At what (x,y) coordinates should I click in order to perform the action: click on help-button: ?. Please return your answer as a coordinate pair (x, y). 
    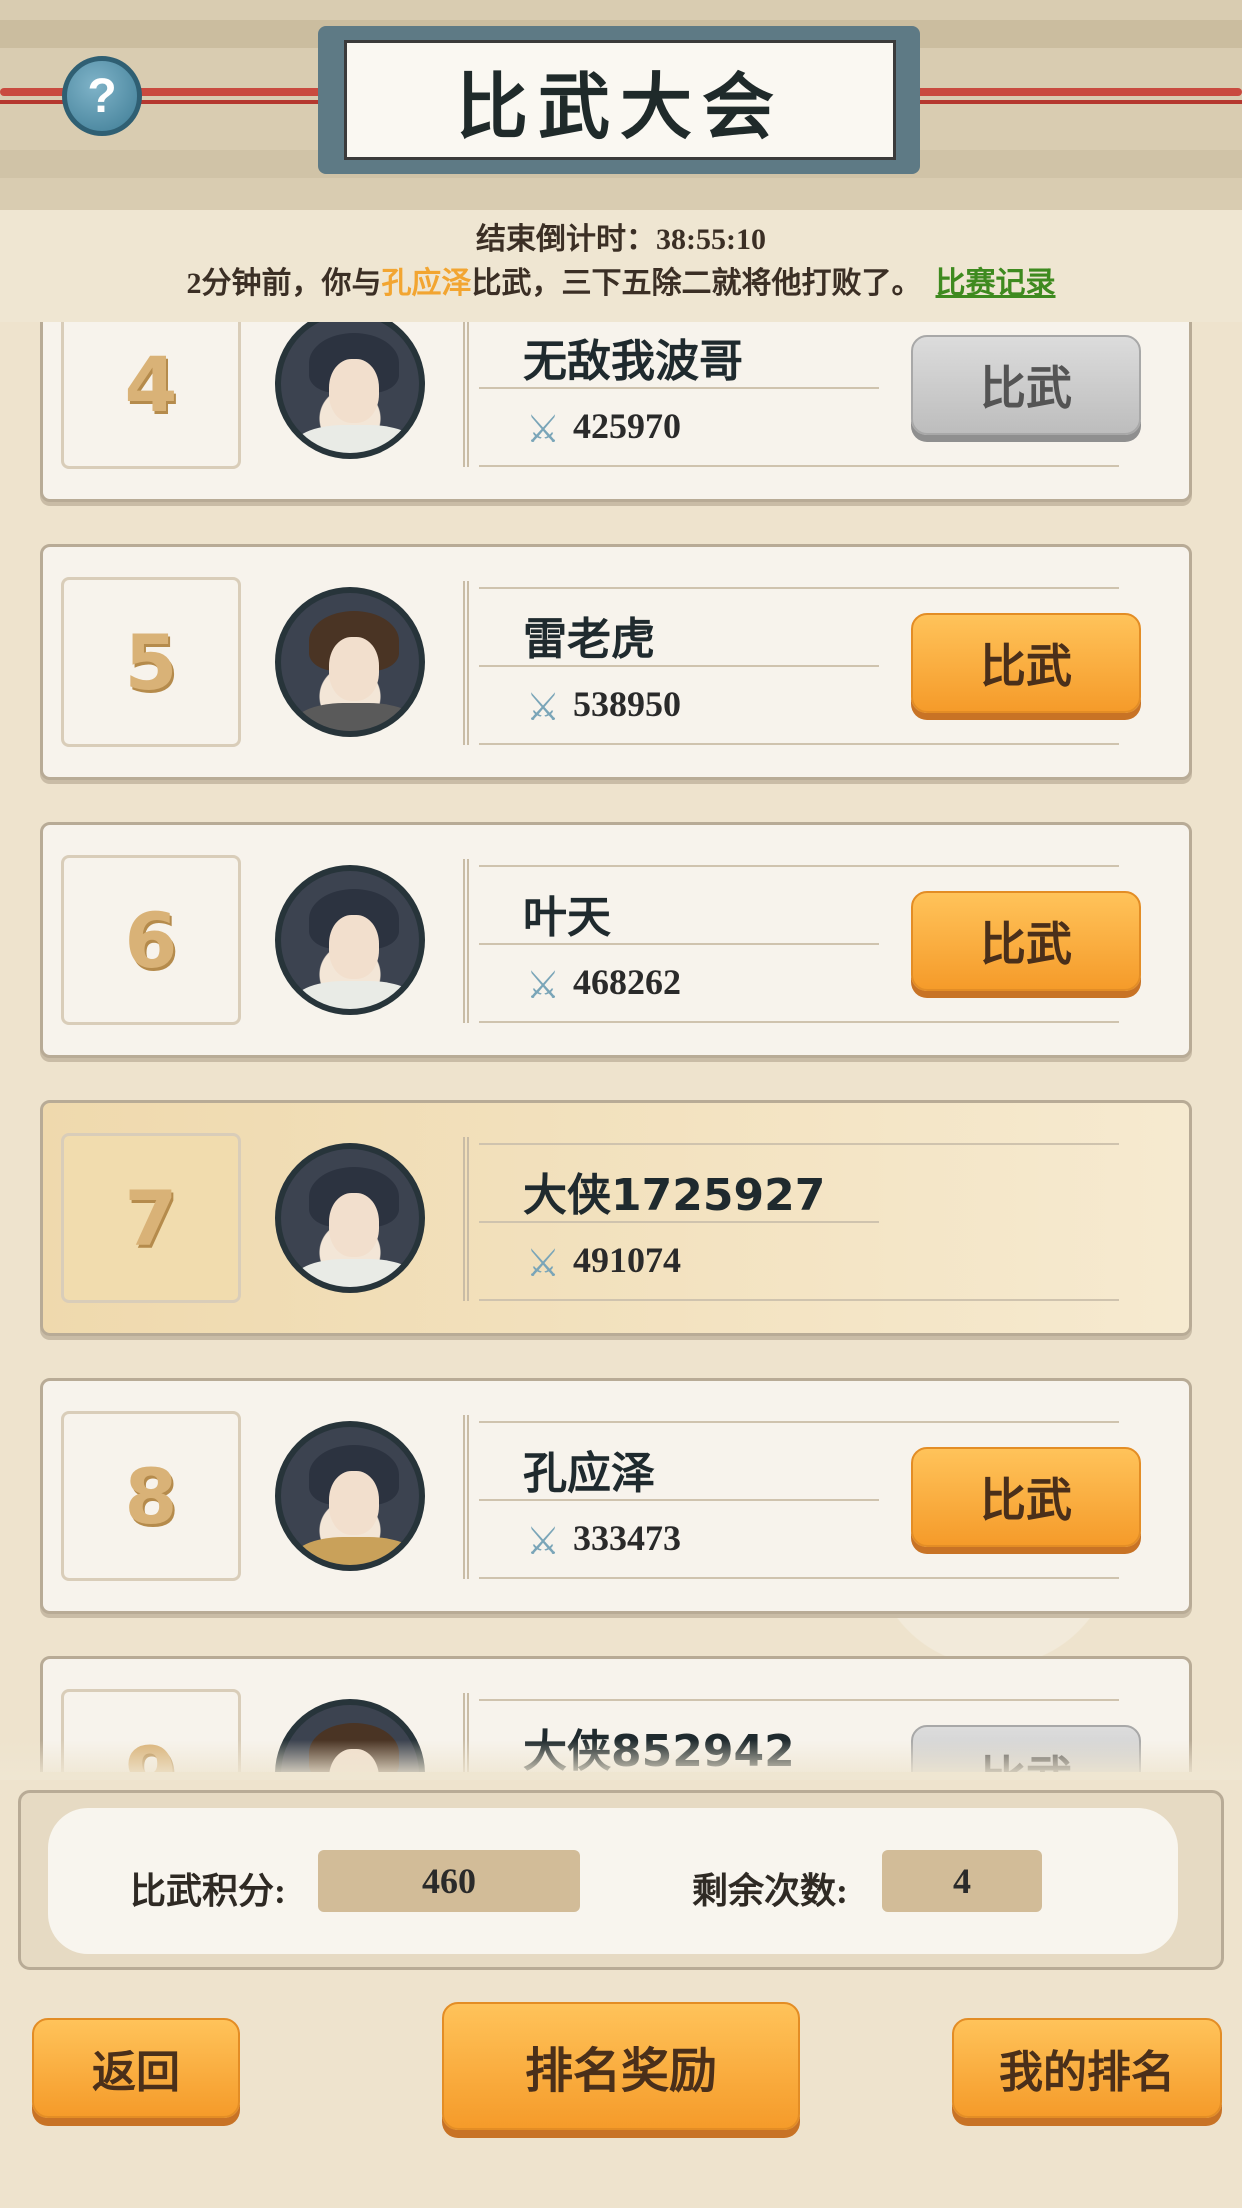
    Looking at the image, I should click on (102, 96).